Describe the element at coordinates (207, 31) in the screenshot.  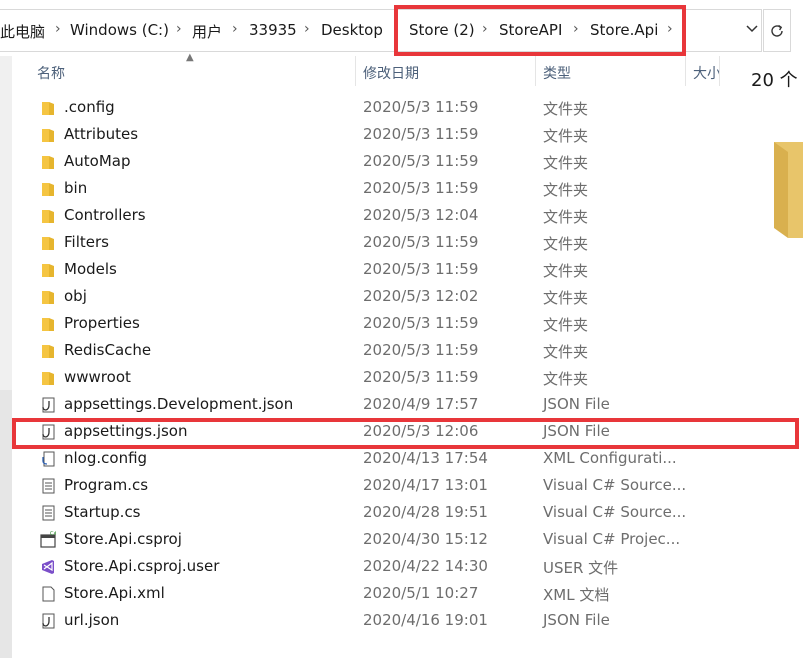
I see `breadcrumb-users: 用户` at that location.